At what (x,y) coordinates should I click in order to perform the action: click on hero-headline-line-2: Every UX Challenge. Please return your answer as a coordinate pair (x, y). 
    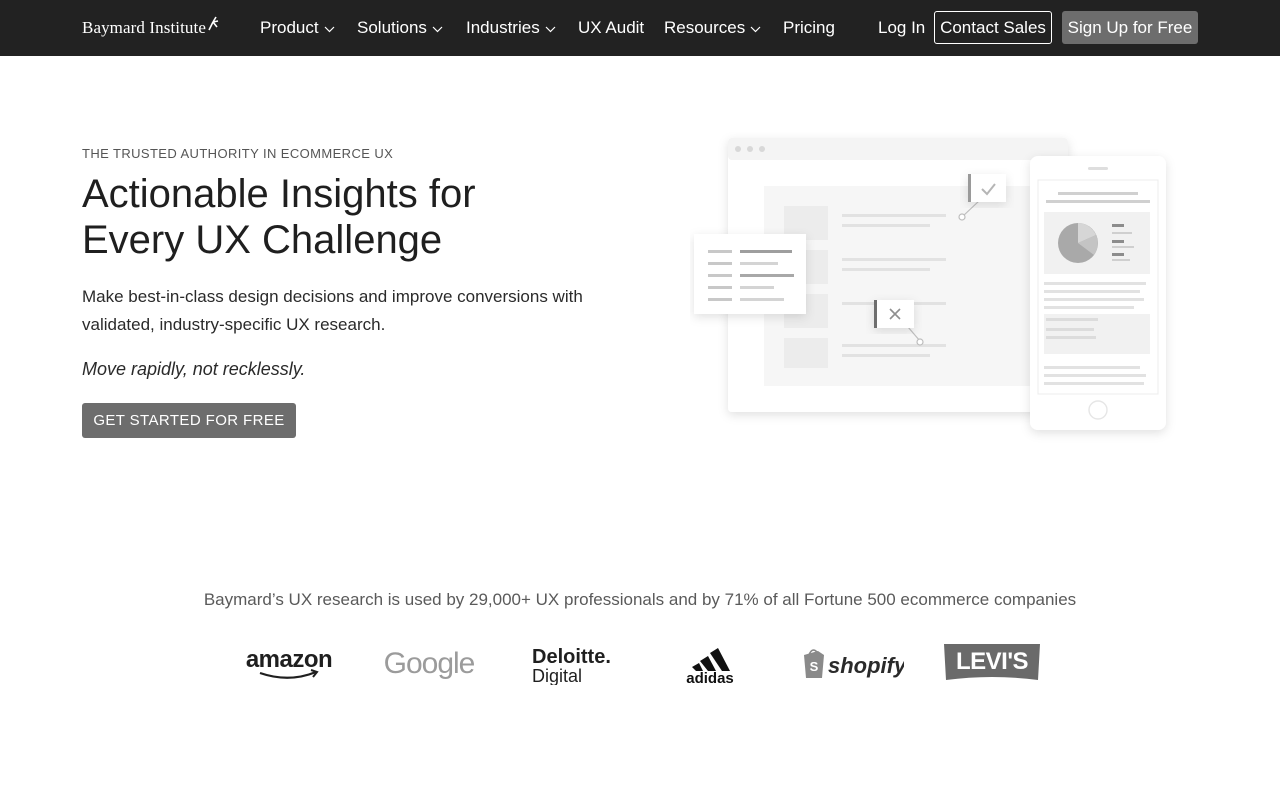
    Looking at the image, I should click on (262, 240).